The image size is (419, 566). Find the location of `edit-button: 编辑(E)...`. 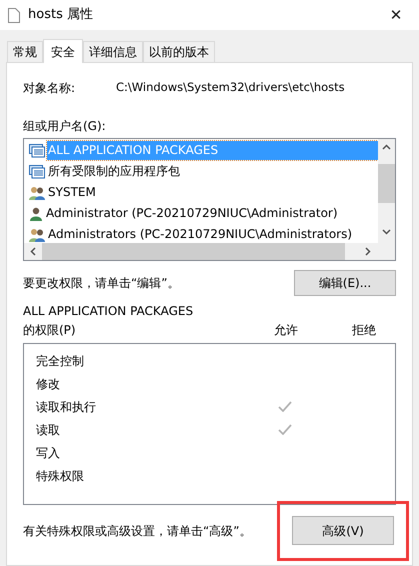

edit-button: 编辑(E)... is located at coordinates (345, 283).